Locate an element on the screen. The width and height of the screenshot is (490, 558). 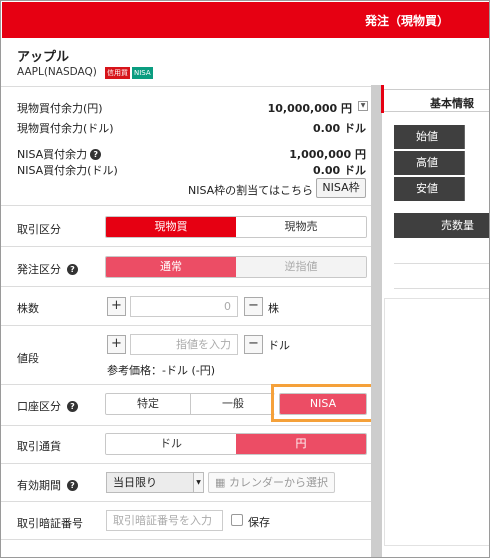
nisa-highlight-box is located at coordinates (323, 403).